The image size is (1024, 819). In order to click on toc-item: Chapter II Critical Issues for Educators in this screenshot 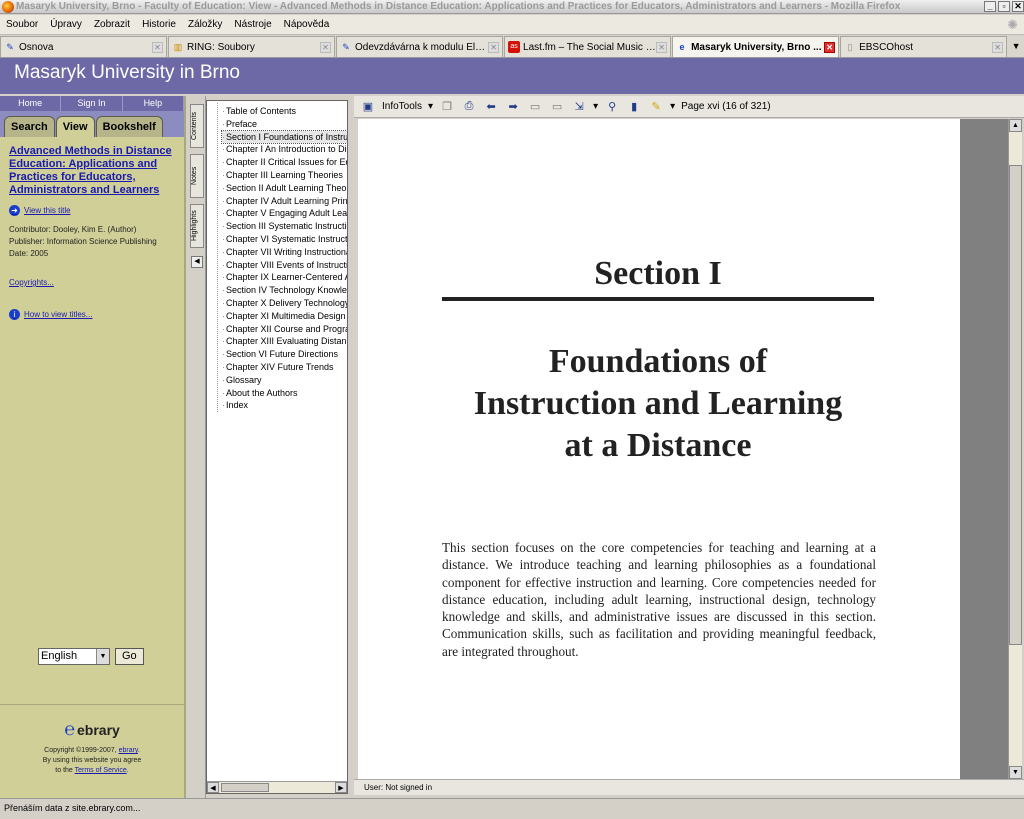, I will do `click(284, 162)`.